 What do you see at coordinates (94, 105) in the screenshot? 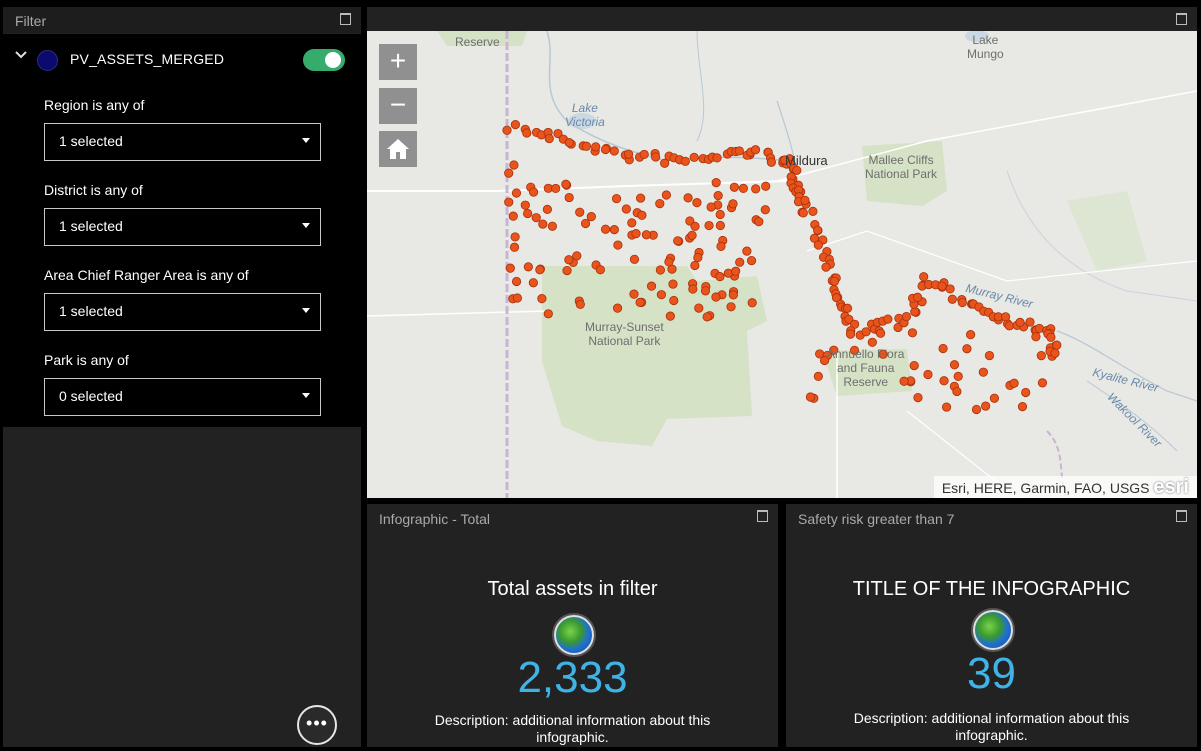
I see `region-label: Region is any of` at bounding box center [94, 105].